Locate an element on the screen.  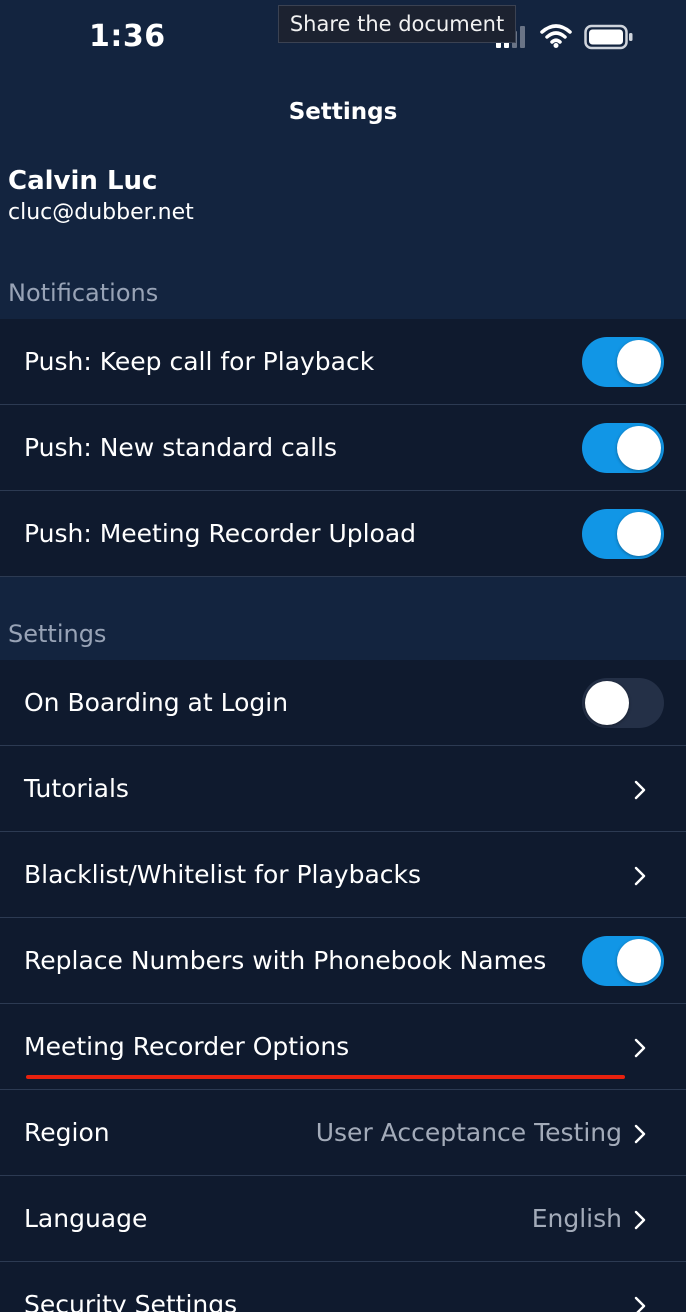
wifi-icon is located at coordinates (556, 36).